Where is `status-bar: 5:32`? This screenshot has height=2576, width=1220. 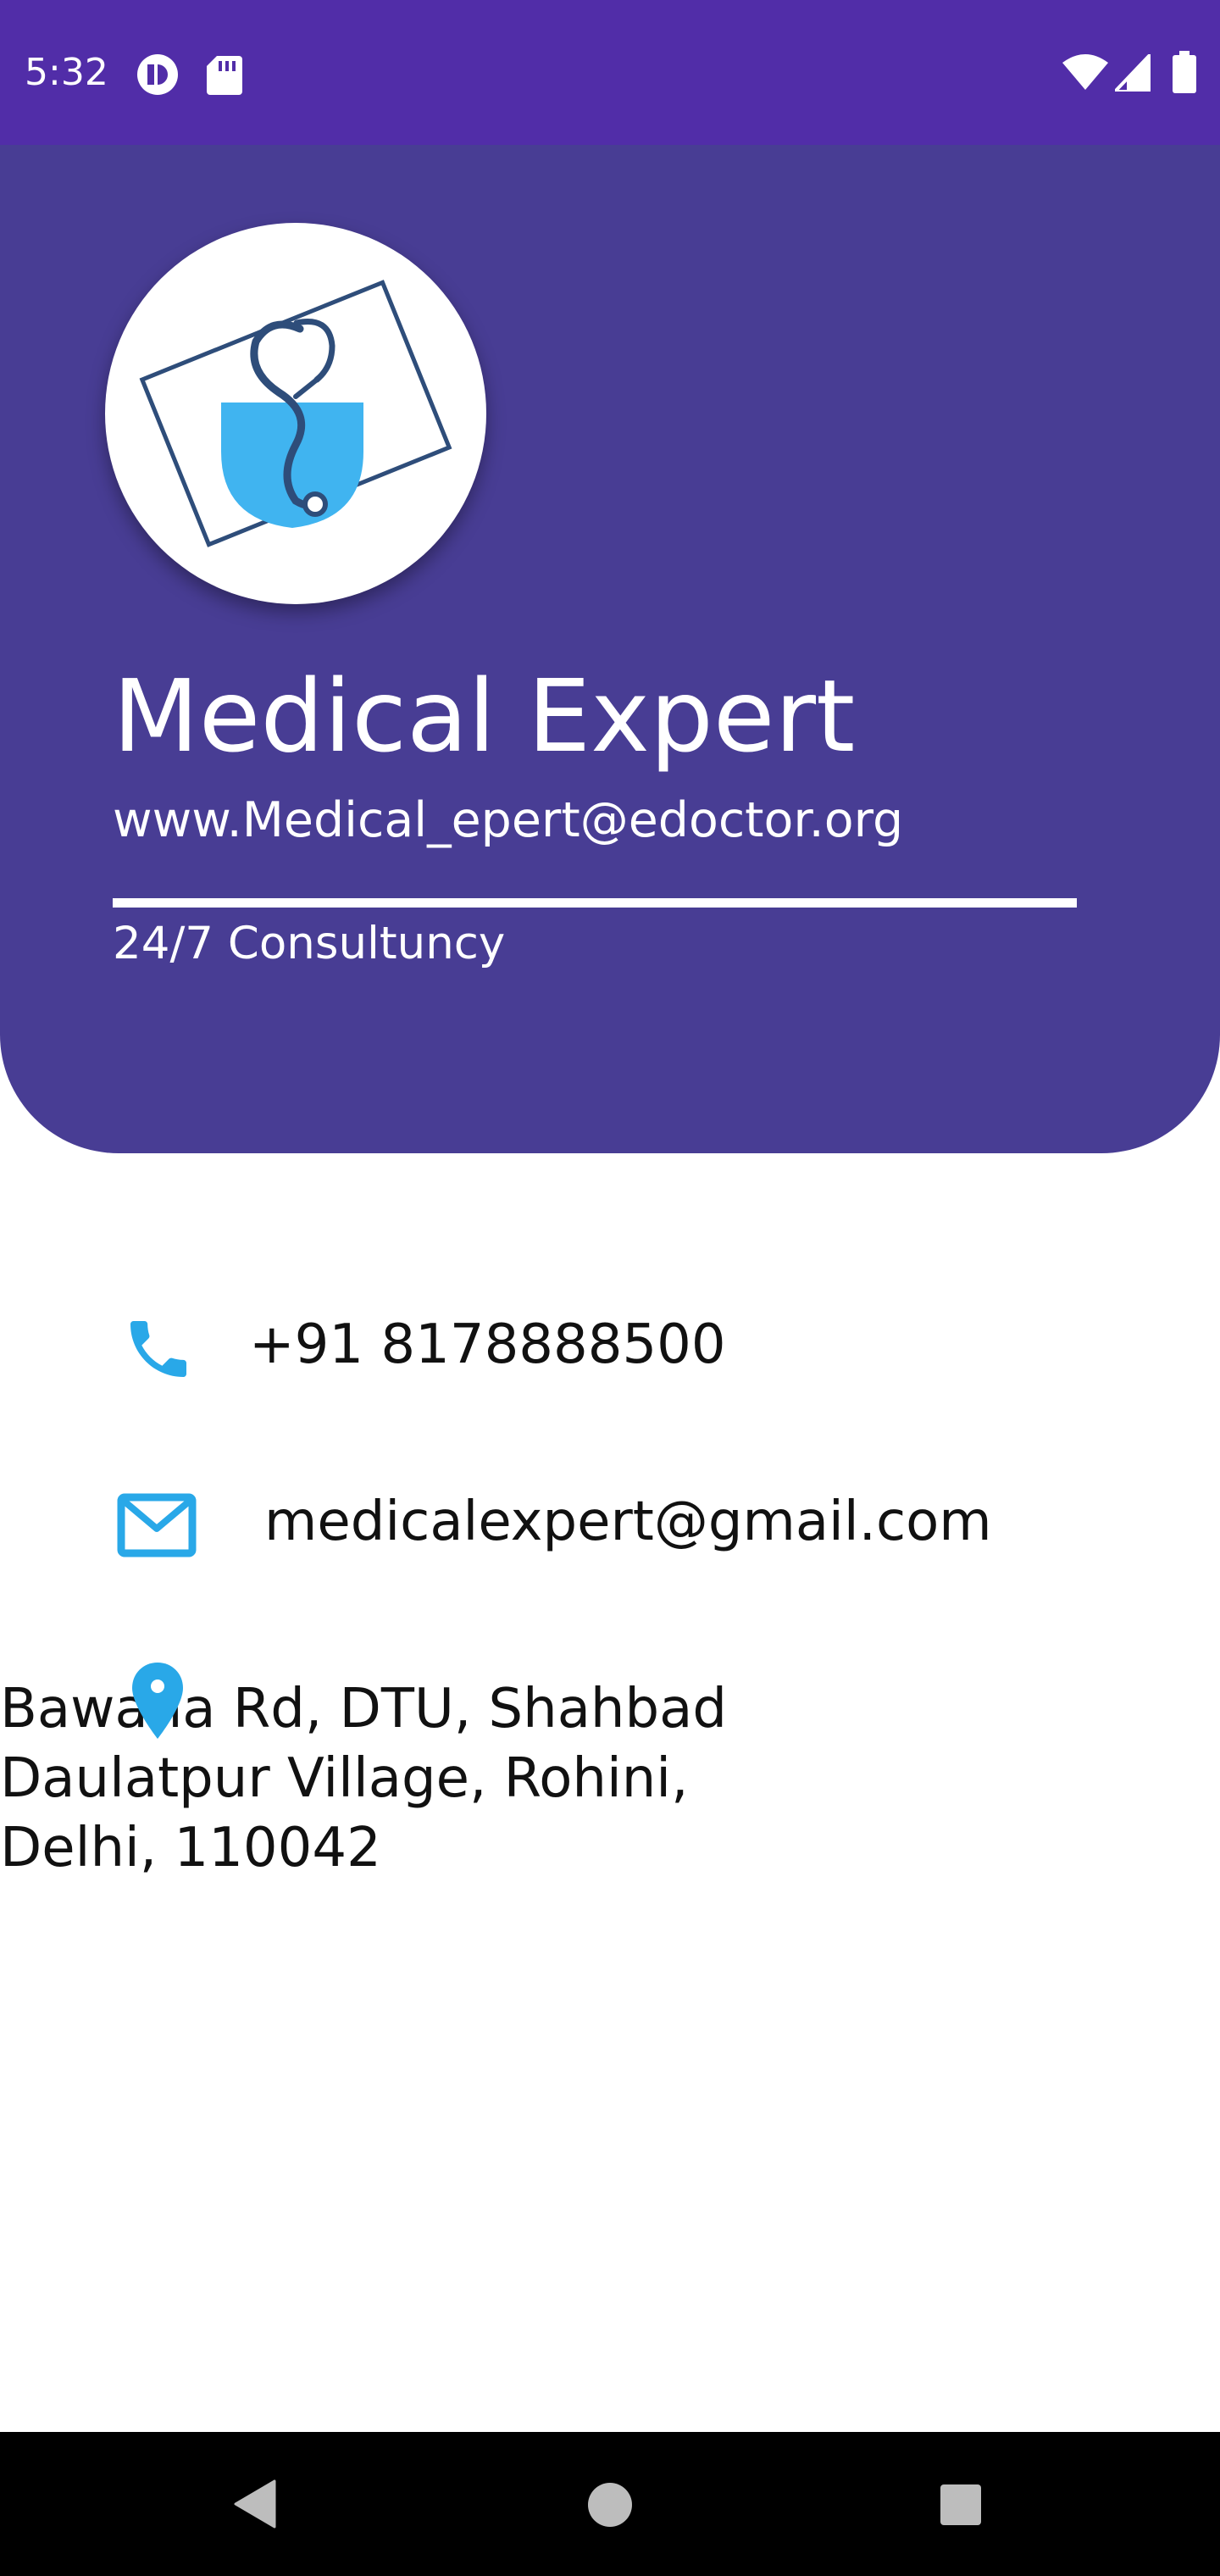 status-bar: 5:32 is located at coordinates (610, 72).